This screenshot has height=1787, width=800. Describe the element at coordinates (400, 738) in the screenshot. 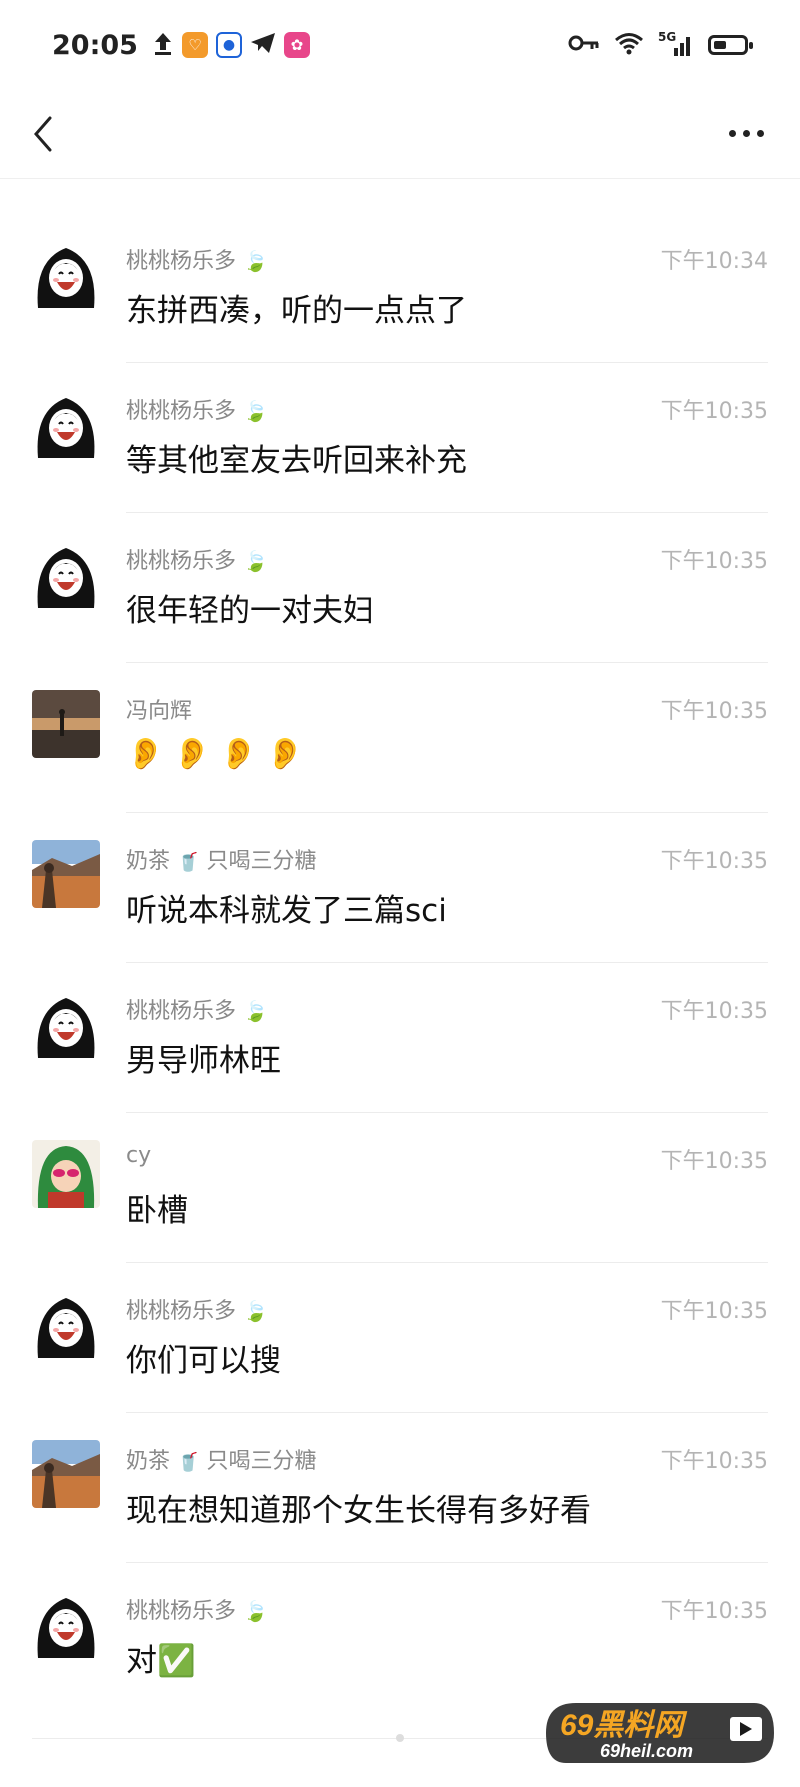

I see `message-item: 冯向辉 下午10:35 👂👂👂👂` at that location.